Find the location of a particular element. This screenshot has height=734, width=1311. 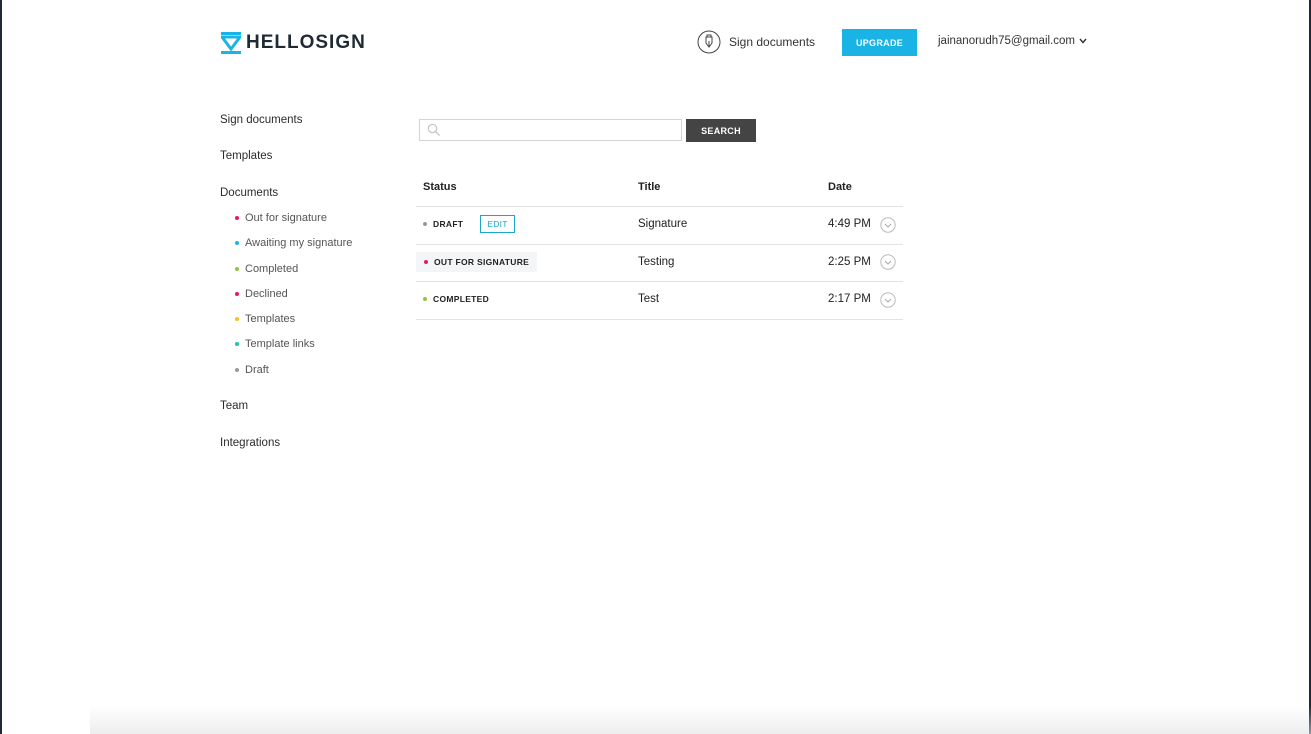

sidebar-subitem-declined: Declined is located at coordinates (261, 294).